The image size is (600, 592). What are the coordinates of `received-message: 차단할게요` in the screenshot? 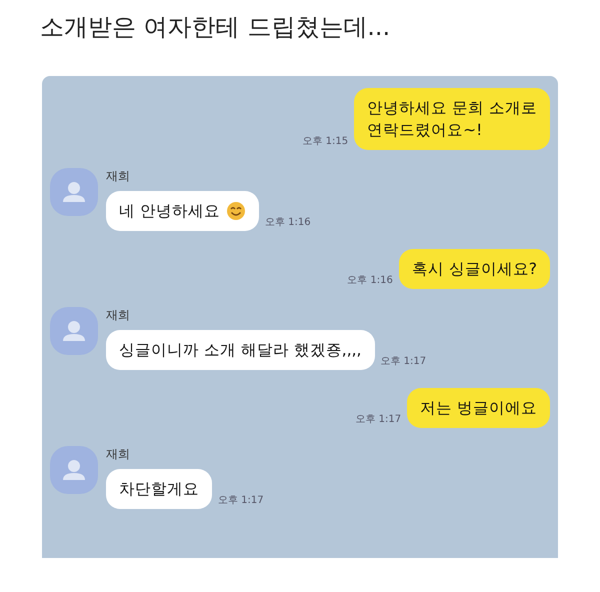 It's located at (159, 489).